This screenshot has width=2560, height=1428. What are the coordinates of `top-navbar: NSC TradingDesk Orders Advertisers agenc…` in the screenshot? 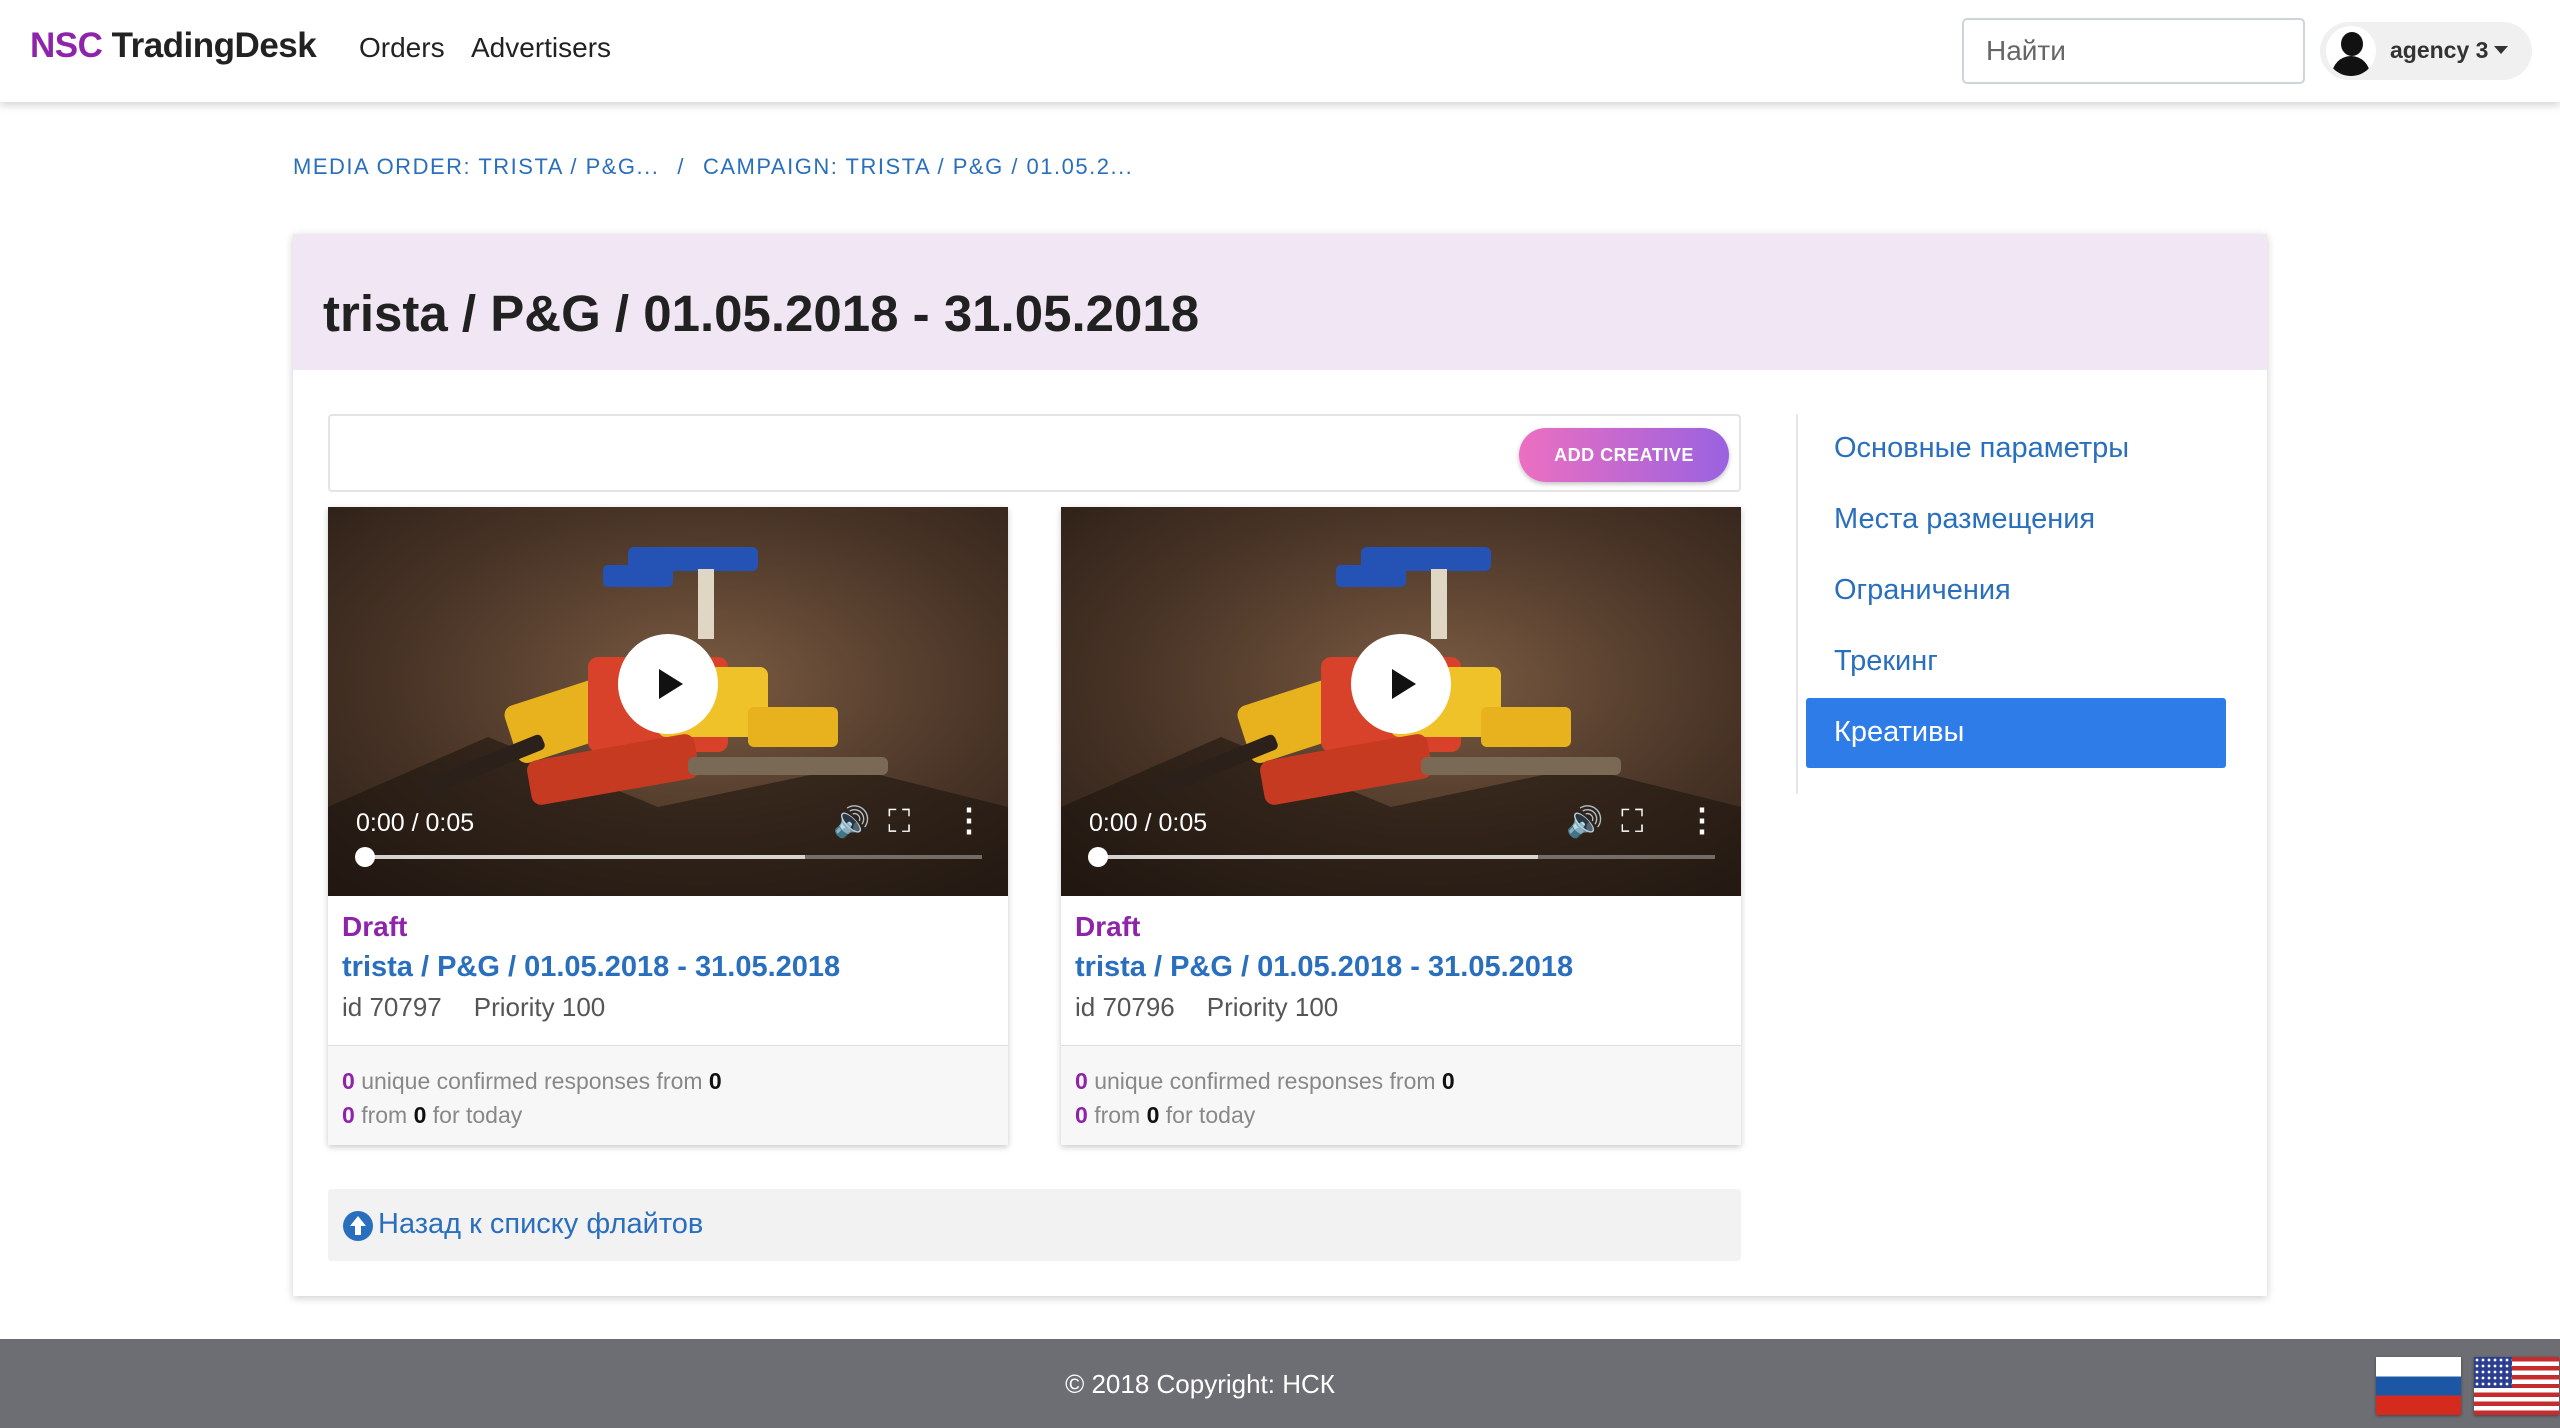 It's located at (1280, 51).